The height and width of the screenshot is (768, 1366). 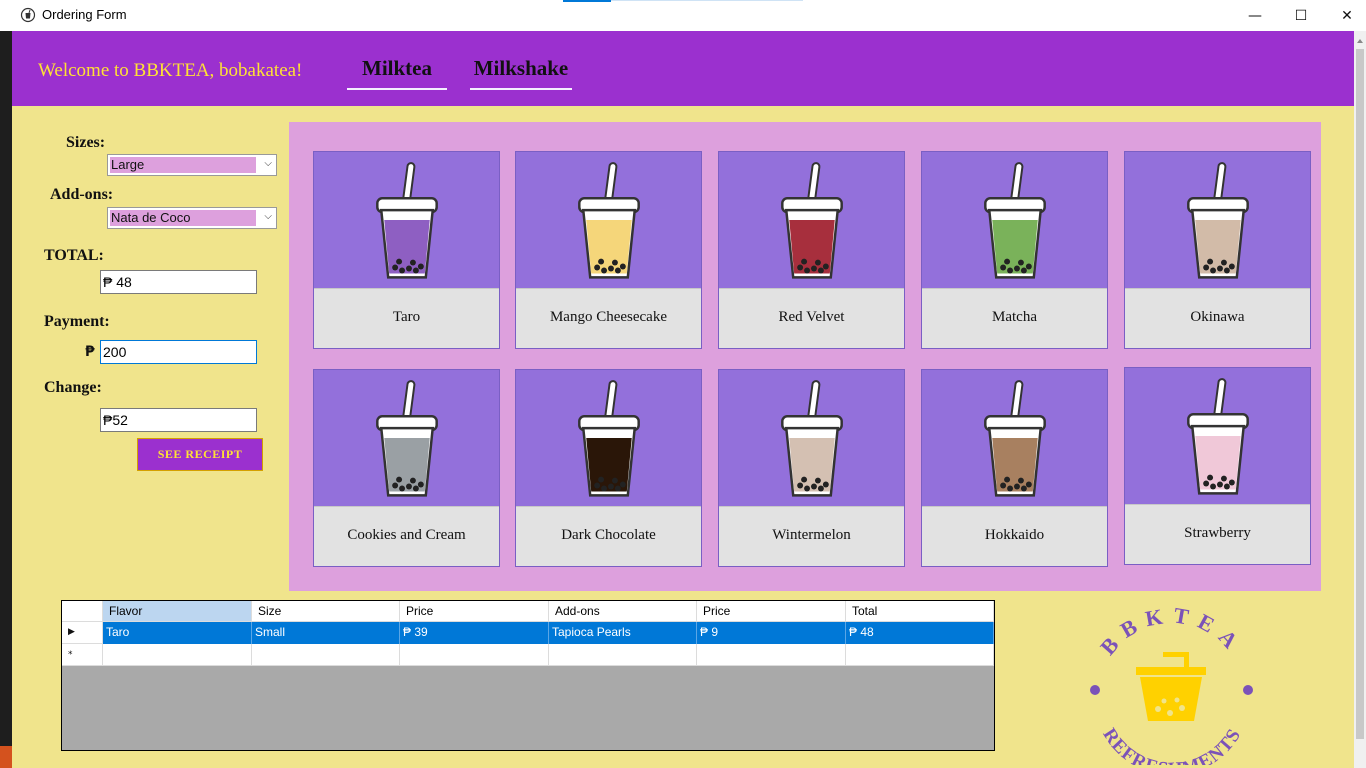 What do you see at coordinates (177, 611) in the screenshot?
I see `grid-header-flavor: Flavor` at bounding box center [177, 611].